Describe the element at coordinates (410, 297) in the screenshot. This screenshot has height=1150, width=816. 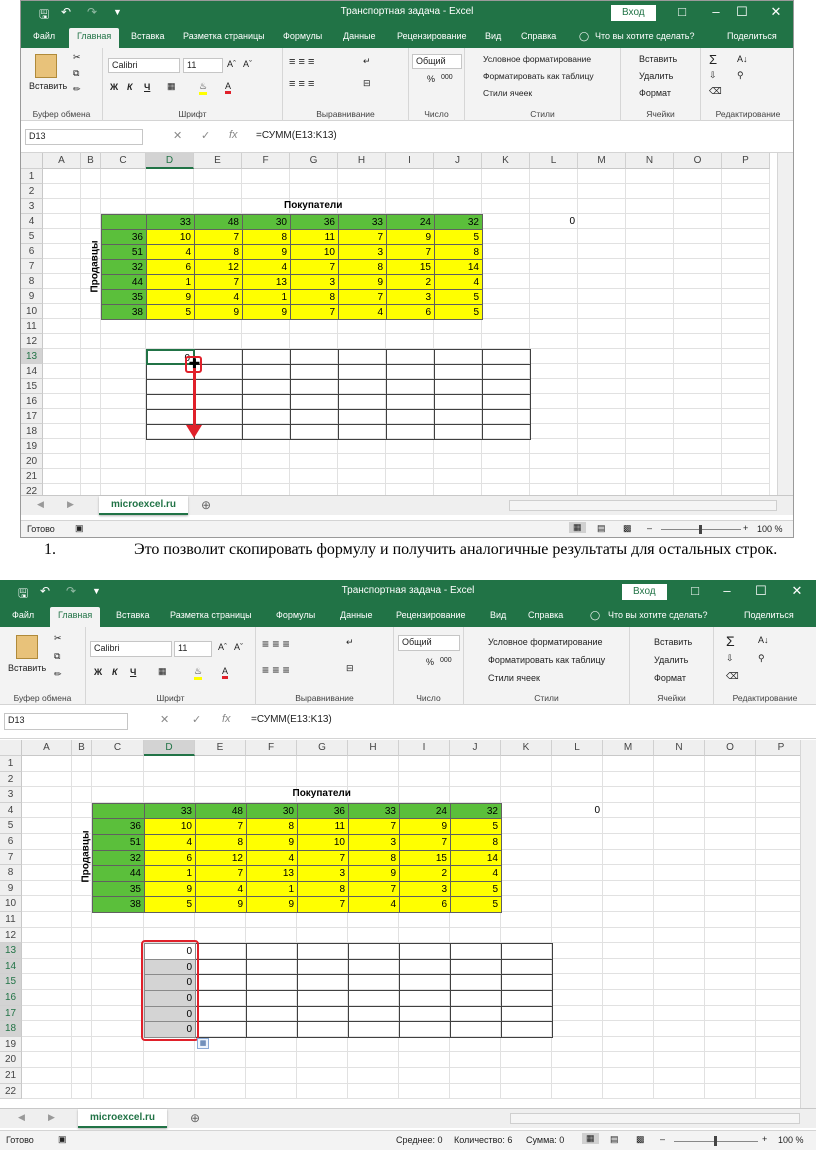
I see `cost-cell: 3` at that location.